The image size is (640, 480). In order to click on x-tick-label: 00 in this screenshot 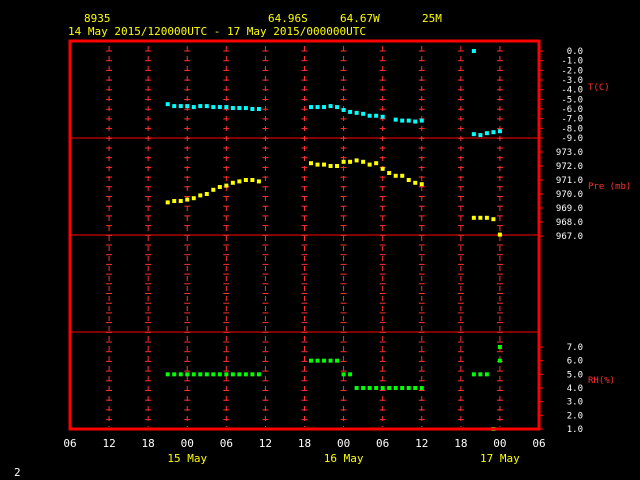, I will do `click(187, 443)`.